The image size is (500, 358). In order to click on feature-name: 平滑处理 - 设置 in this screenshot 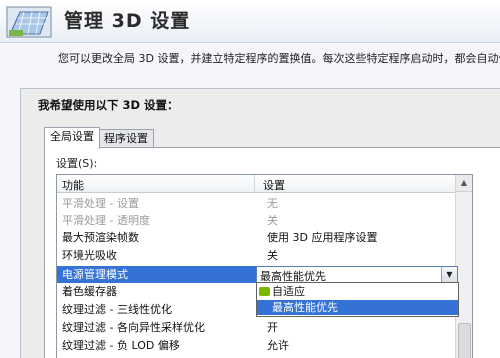, I will do `click(100, 203)`.